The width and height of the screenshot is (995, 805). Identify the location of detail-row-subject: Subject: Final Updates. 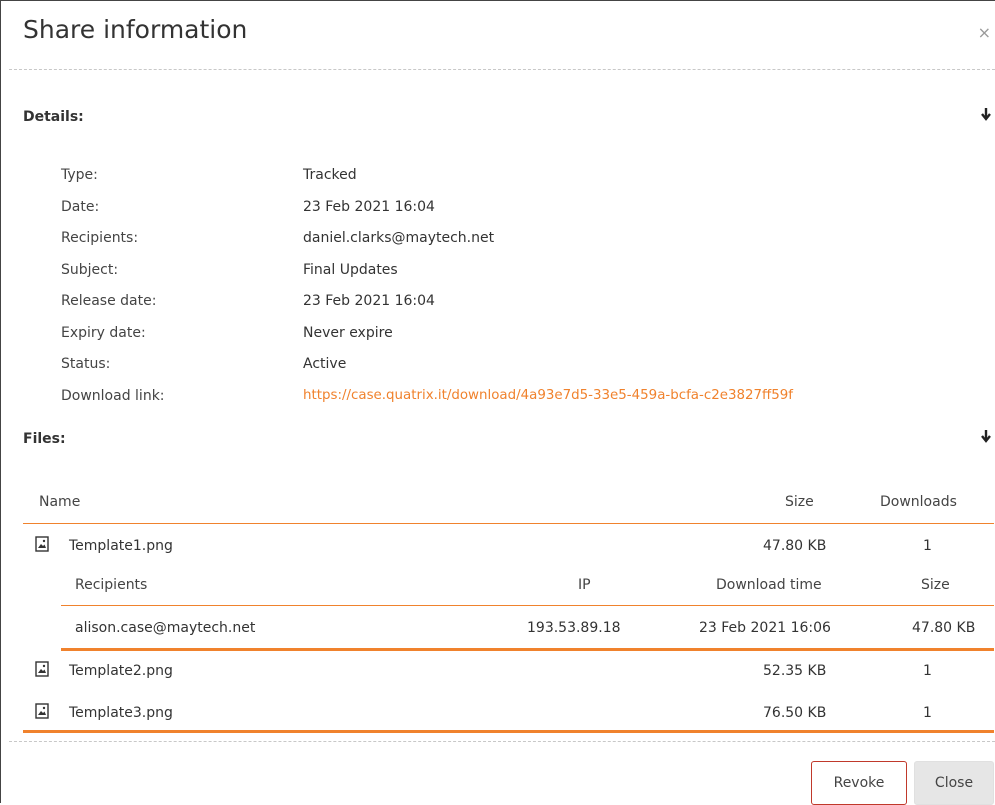
(511, 272).